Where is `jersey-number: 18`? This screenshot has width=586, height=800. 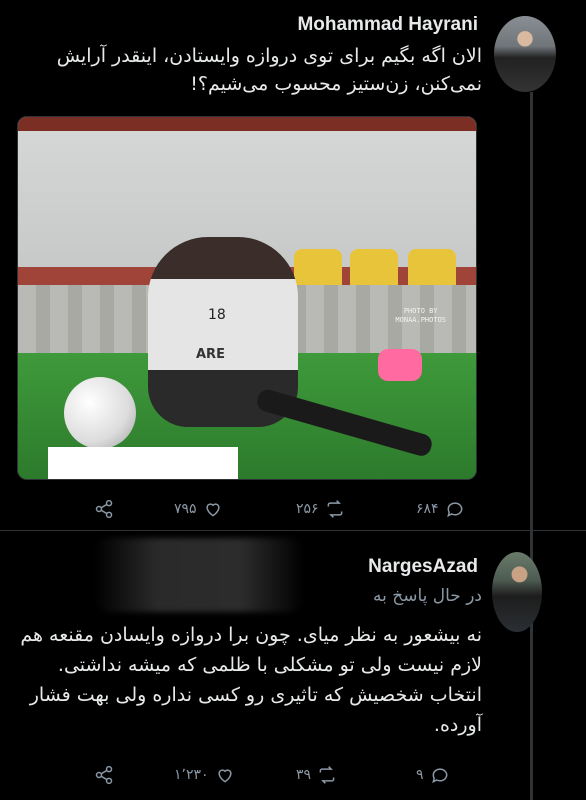 jersey-number: 18 is located at coordinates (217, 315).